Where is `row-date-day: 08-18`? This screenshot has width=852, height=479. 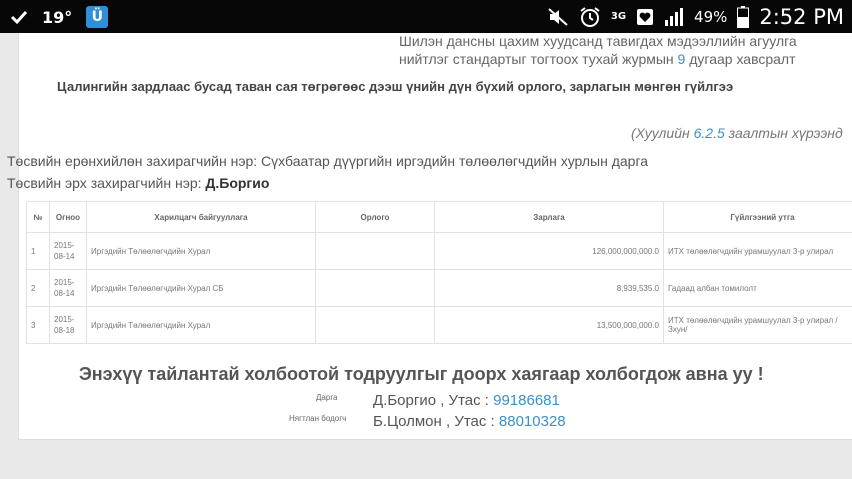
row-date-day: 08-18 is located at coordinates (64, 330).